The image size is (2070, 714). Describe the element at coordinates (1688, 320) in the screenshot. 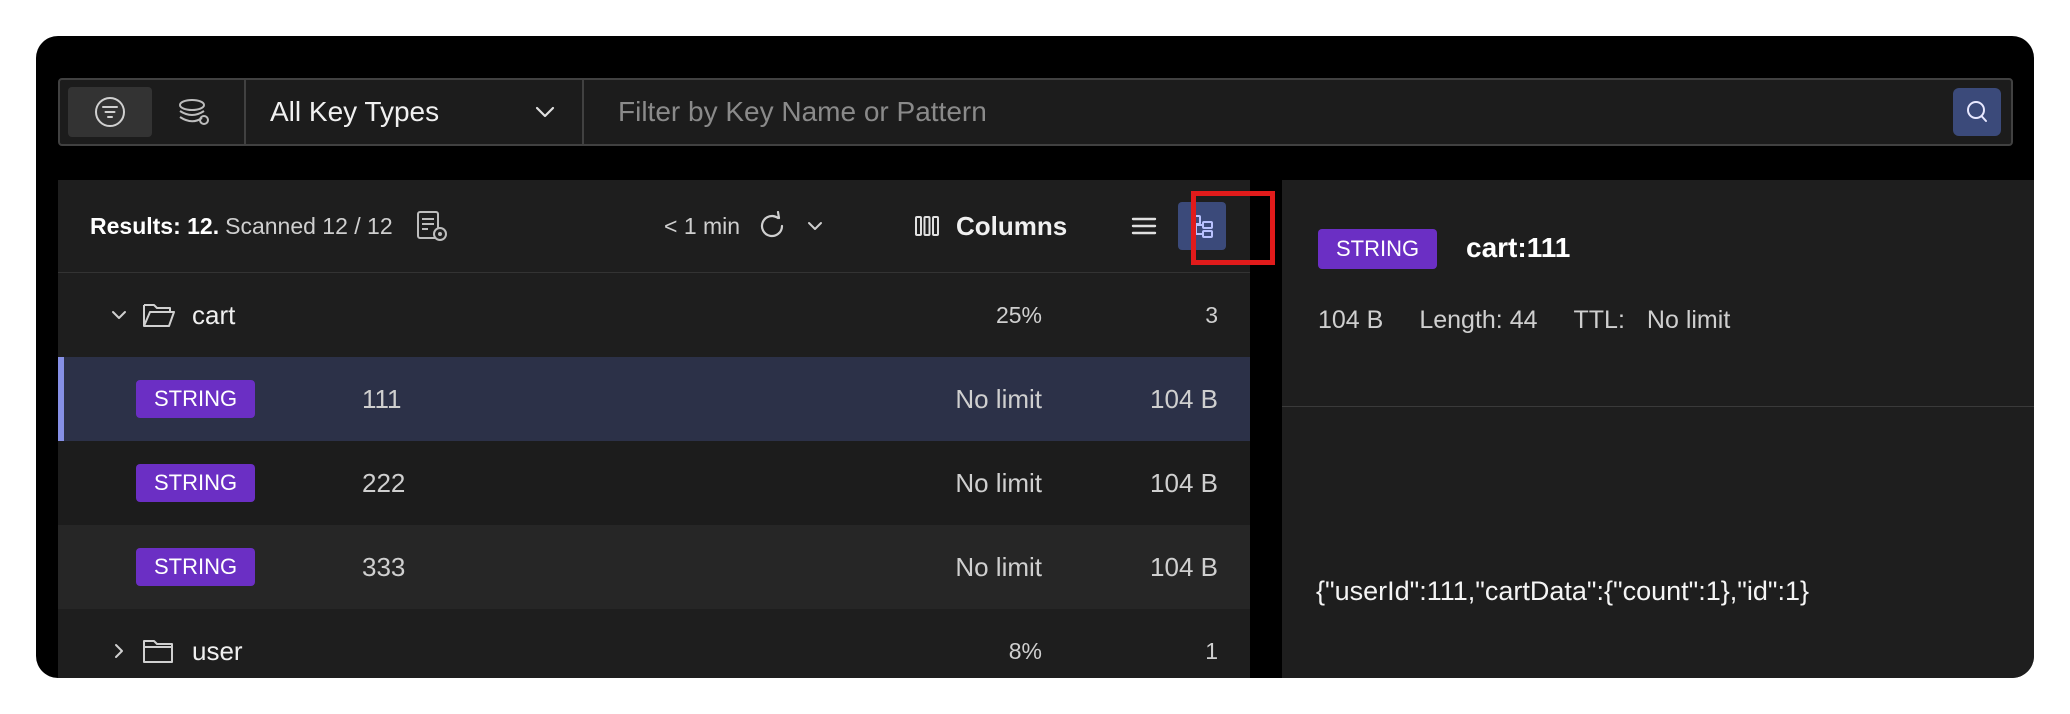

I see `ttl-value: No limit` at that location.